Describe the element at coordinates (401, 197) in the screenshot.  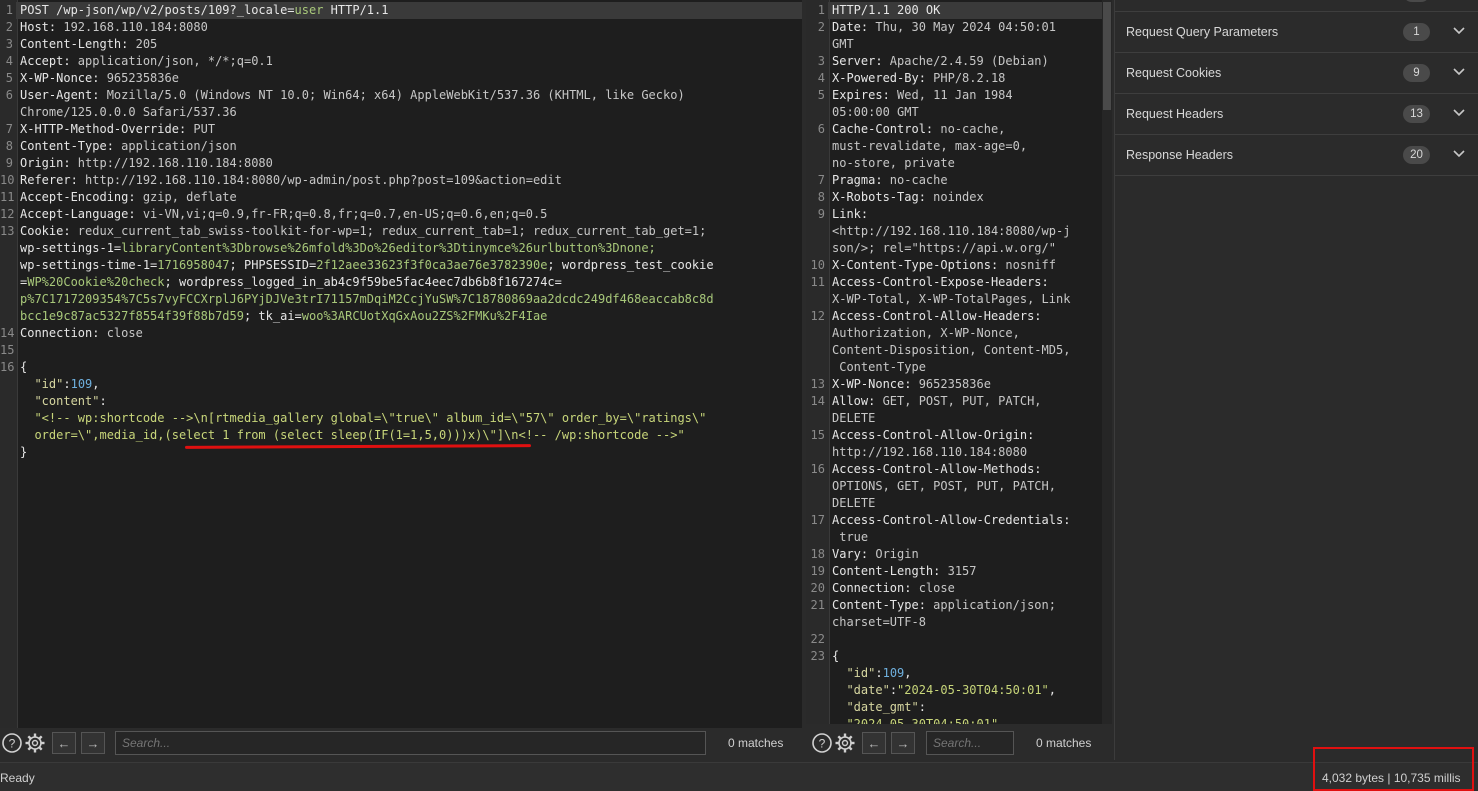
I see `request-line: 11 Accept-Encoding: gzip, deflate` at that location.